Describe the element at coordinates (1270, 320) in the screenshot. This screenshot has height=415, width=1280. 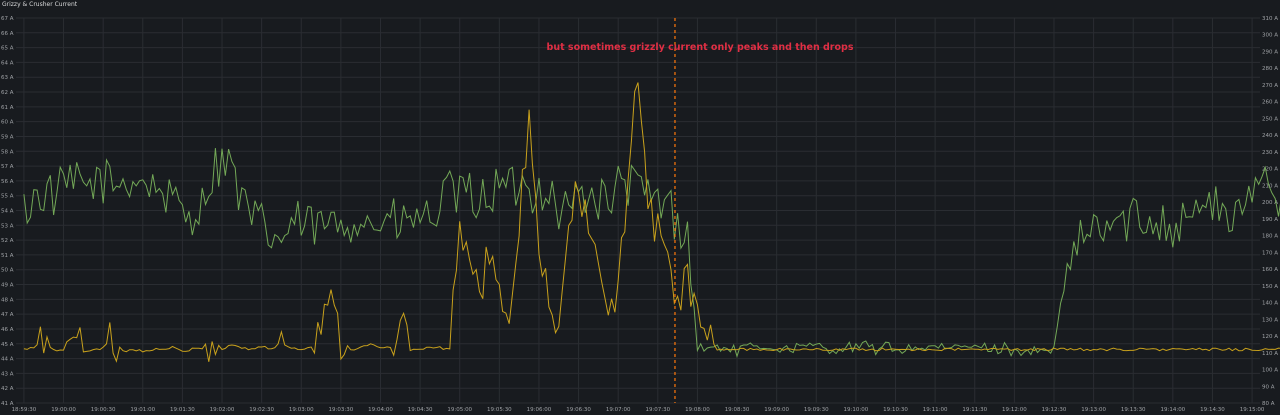
I see `right-axis-tick: 130 A` at that location.